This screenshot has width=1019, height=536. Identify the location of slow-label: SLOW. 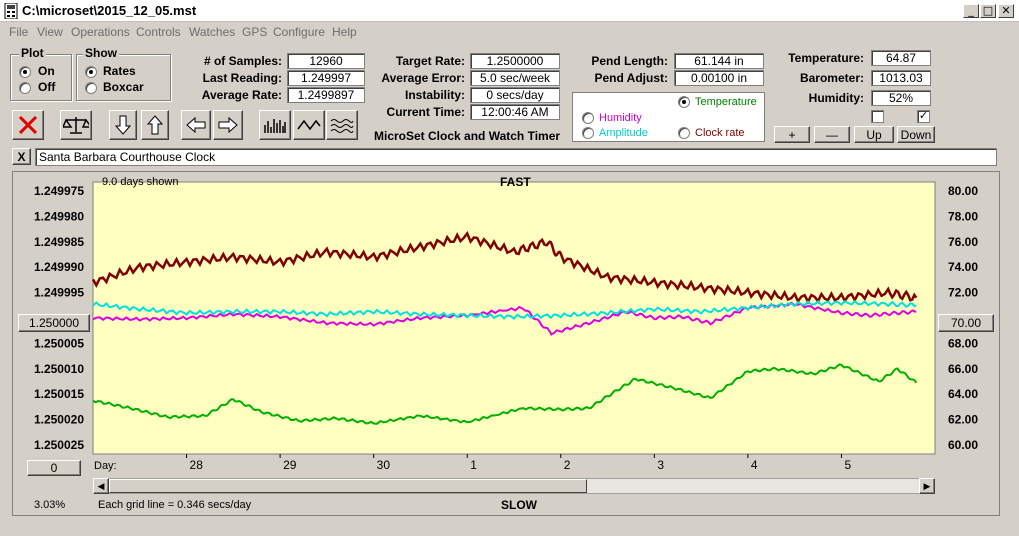
(519, 505).